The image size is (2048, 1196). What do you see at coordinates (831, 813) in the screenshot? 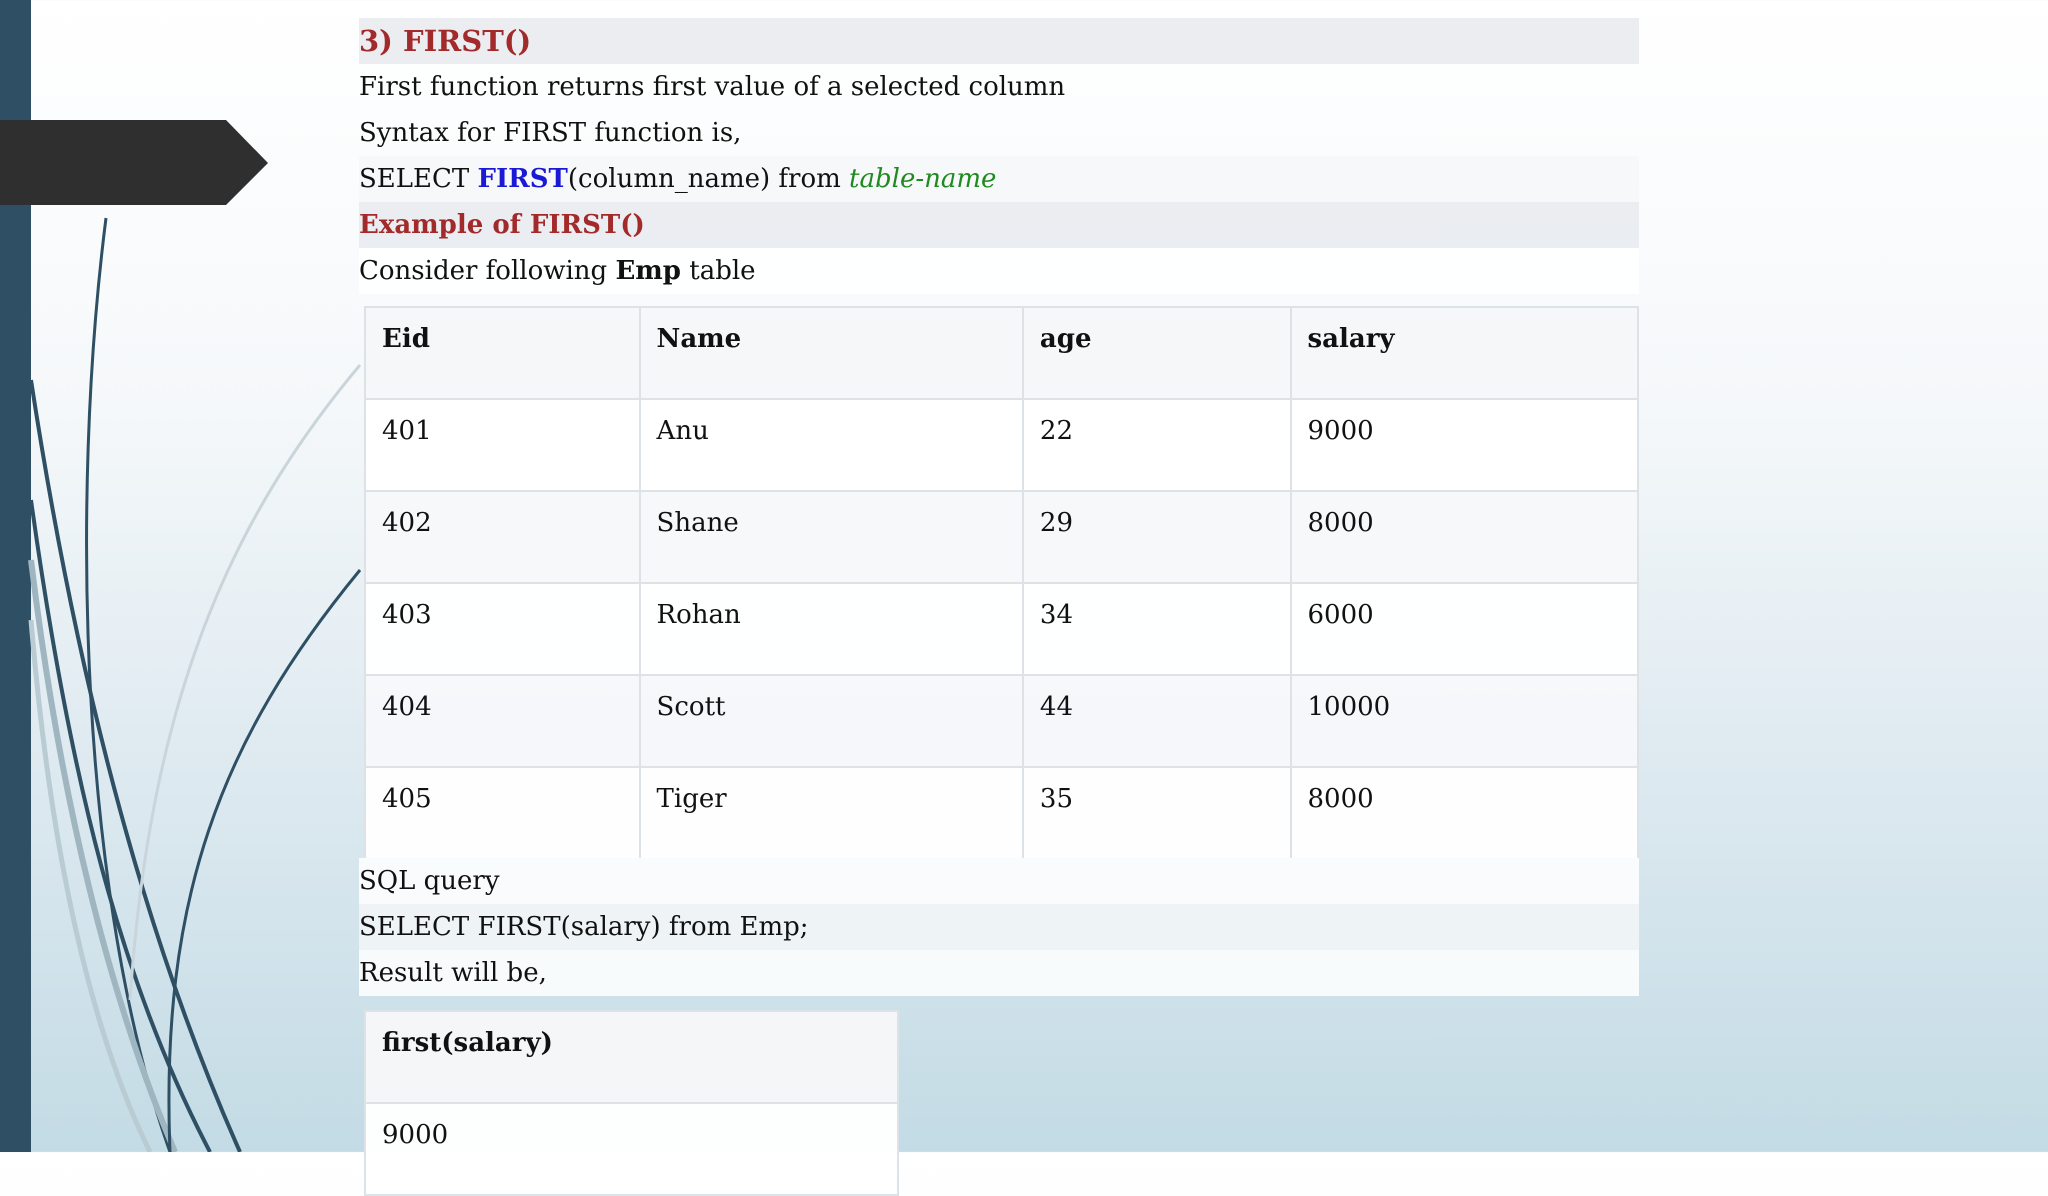
I see `cell-name: Tiger` at bounding box center [831, 813].